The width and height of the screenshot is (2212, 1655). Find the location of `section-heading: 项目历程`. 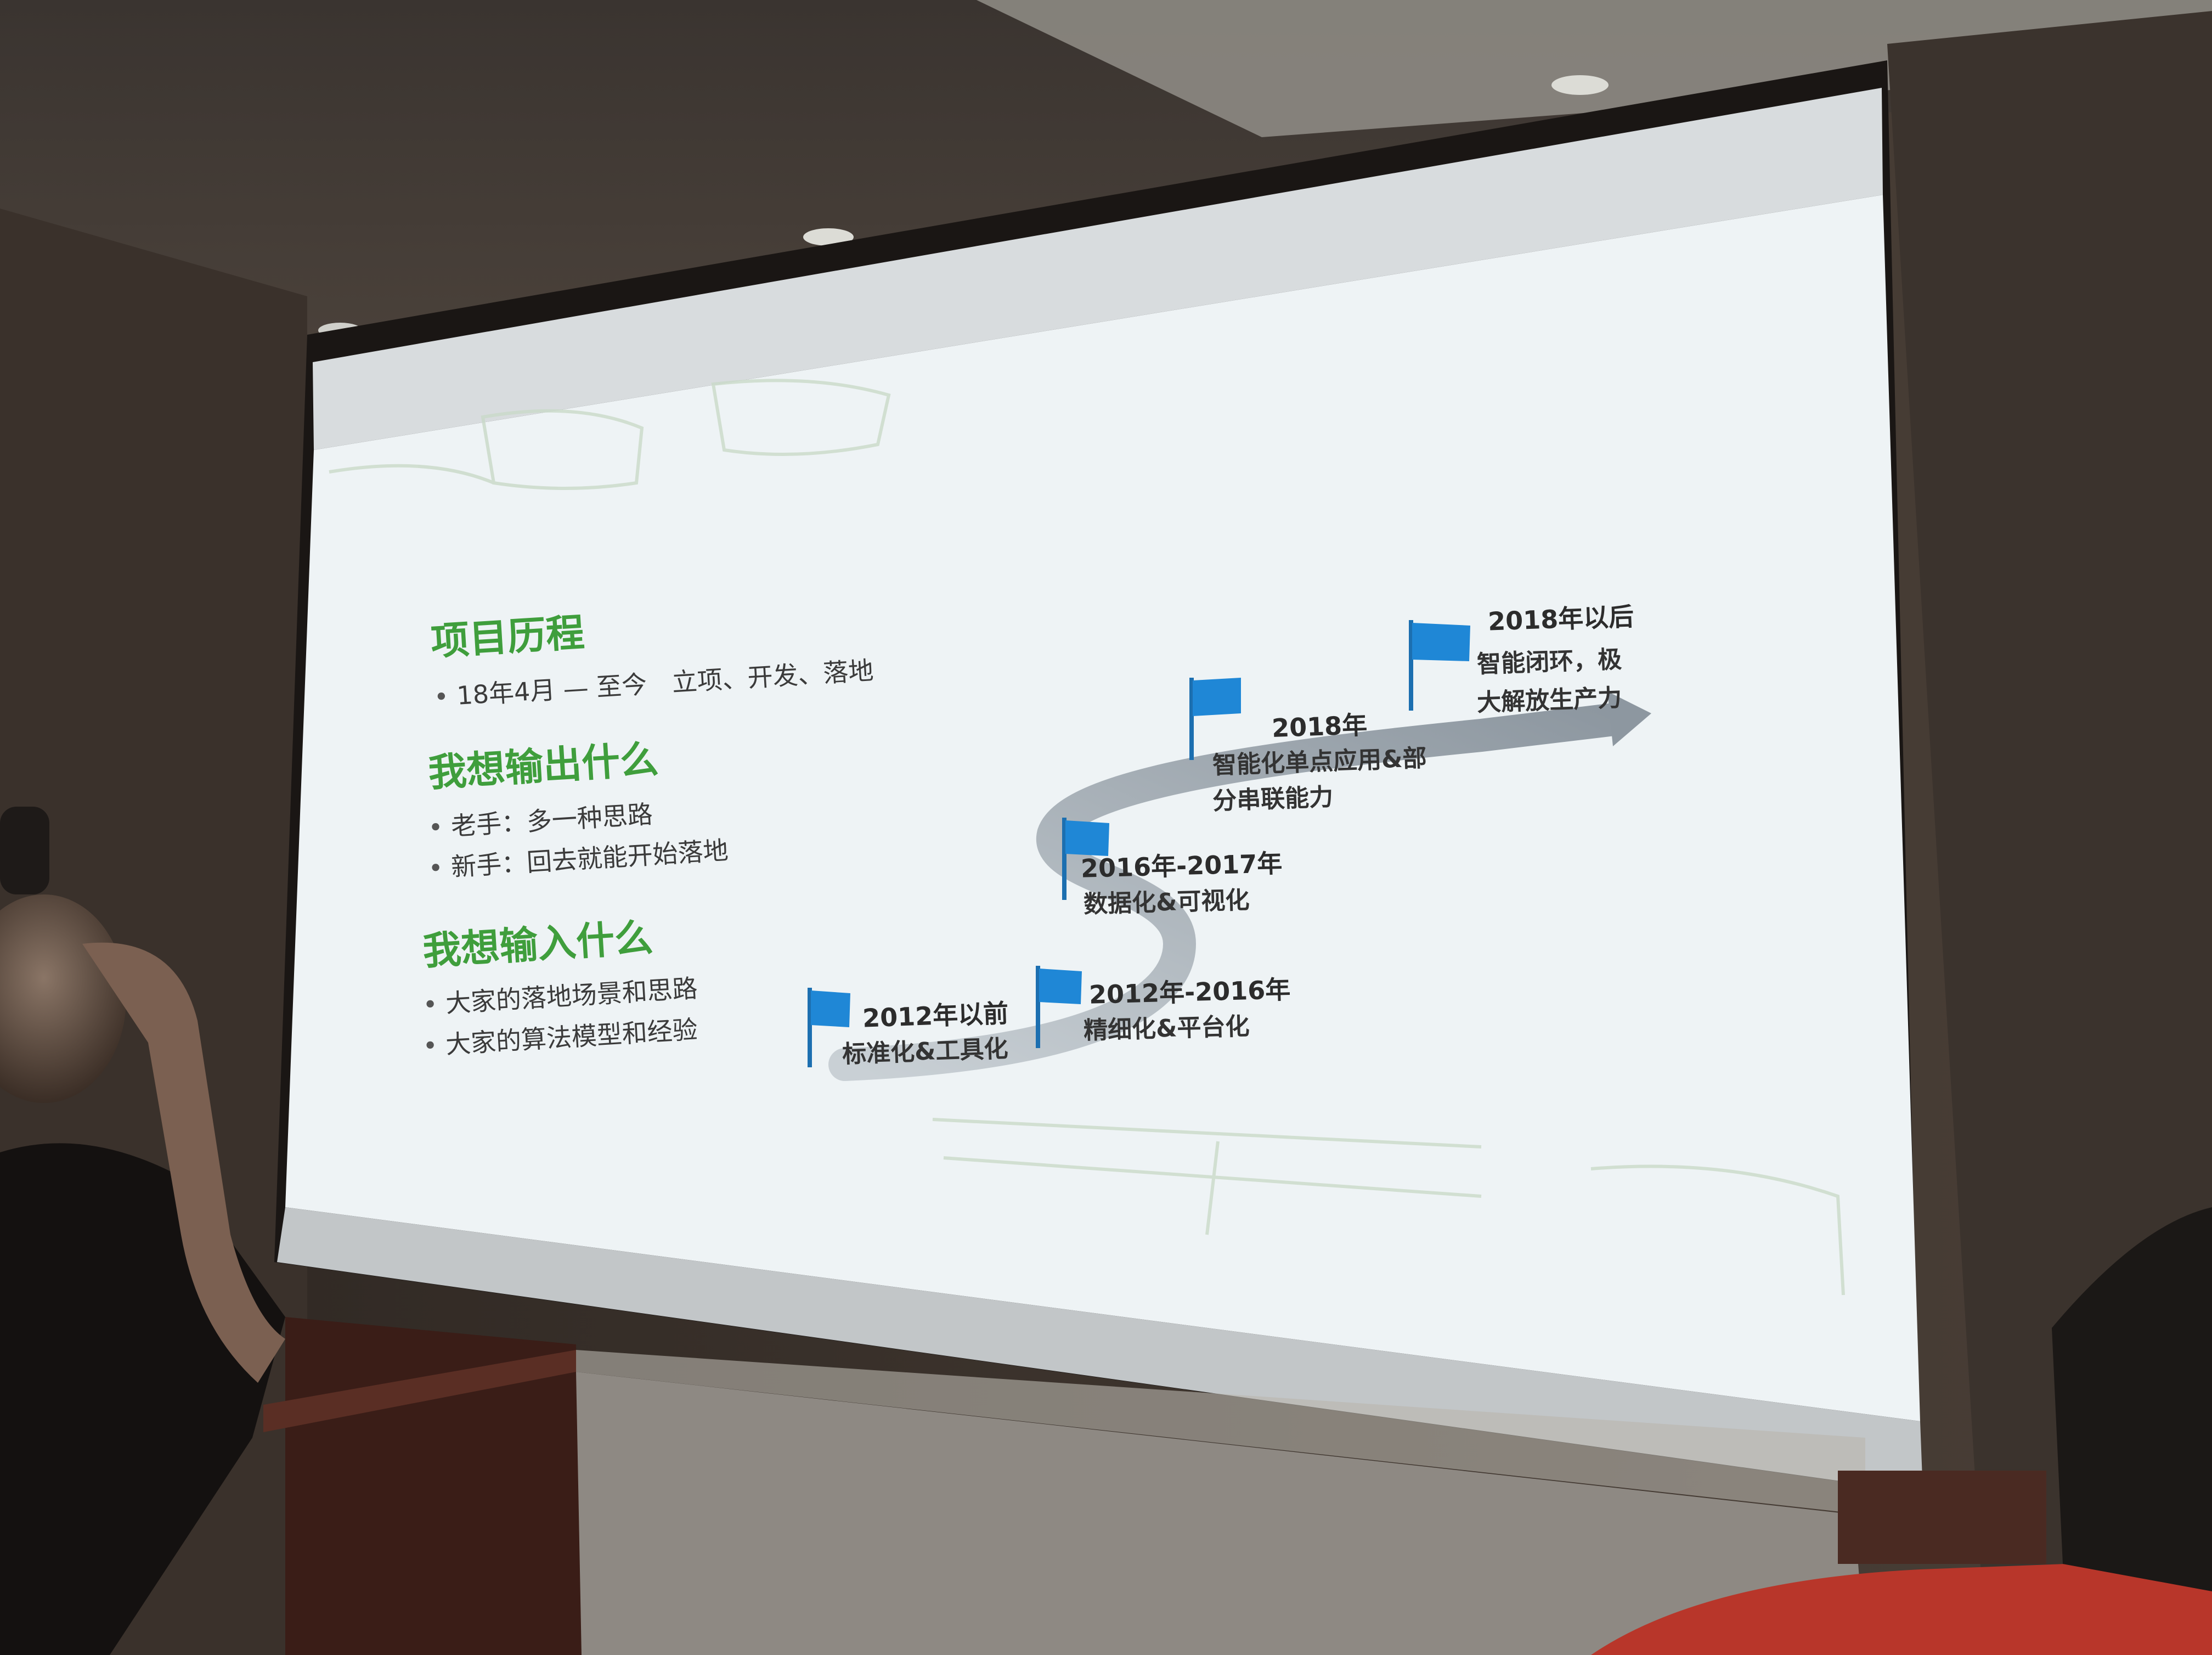

section-heading: 项目历程 is located at coordinates (508, 638).